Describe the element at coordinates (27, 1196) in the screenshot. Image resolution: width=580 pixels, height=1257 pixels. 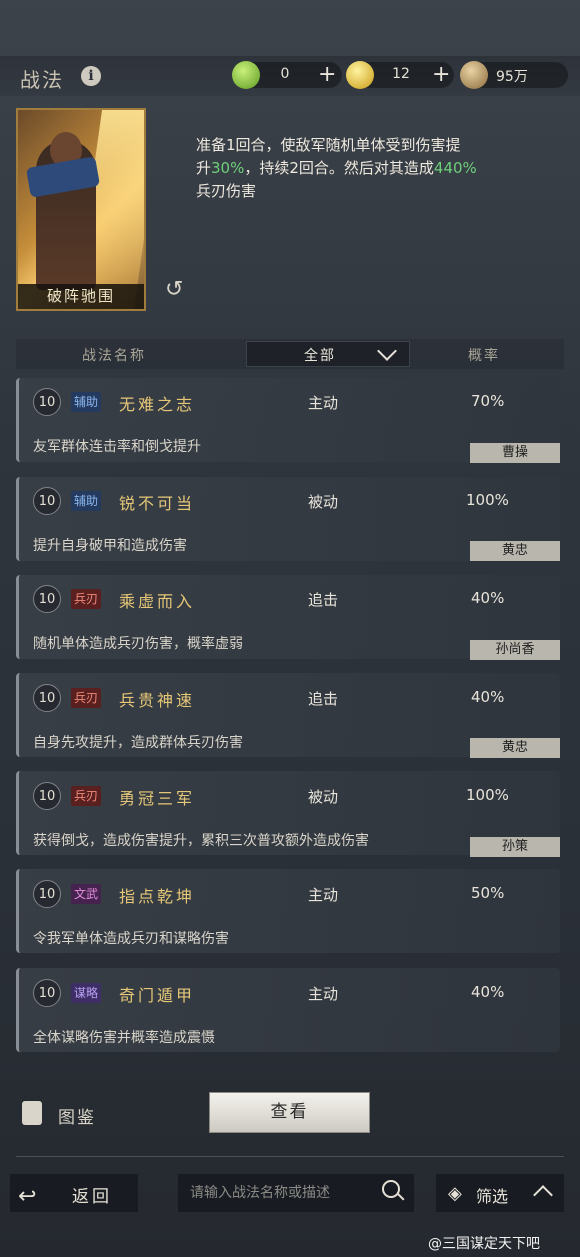
I see `back-arrow-icon: ↩` at that location.